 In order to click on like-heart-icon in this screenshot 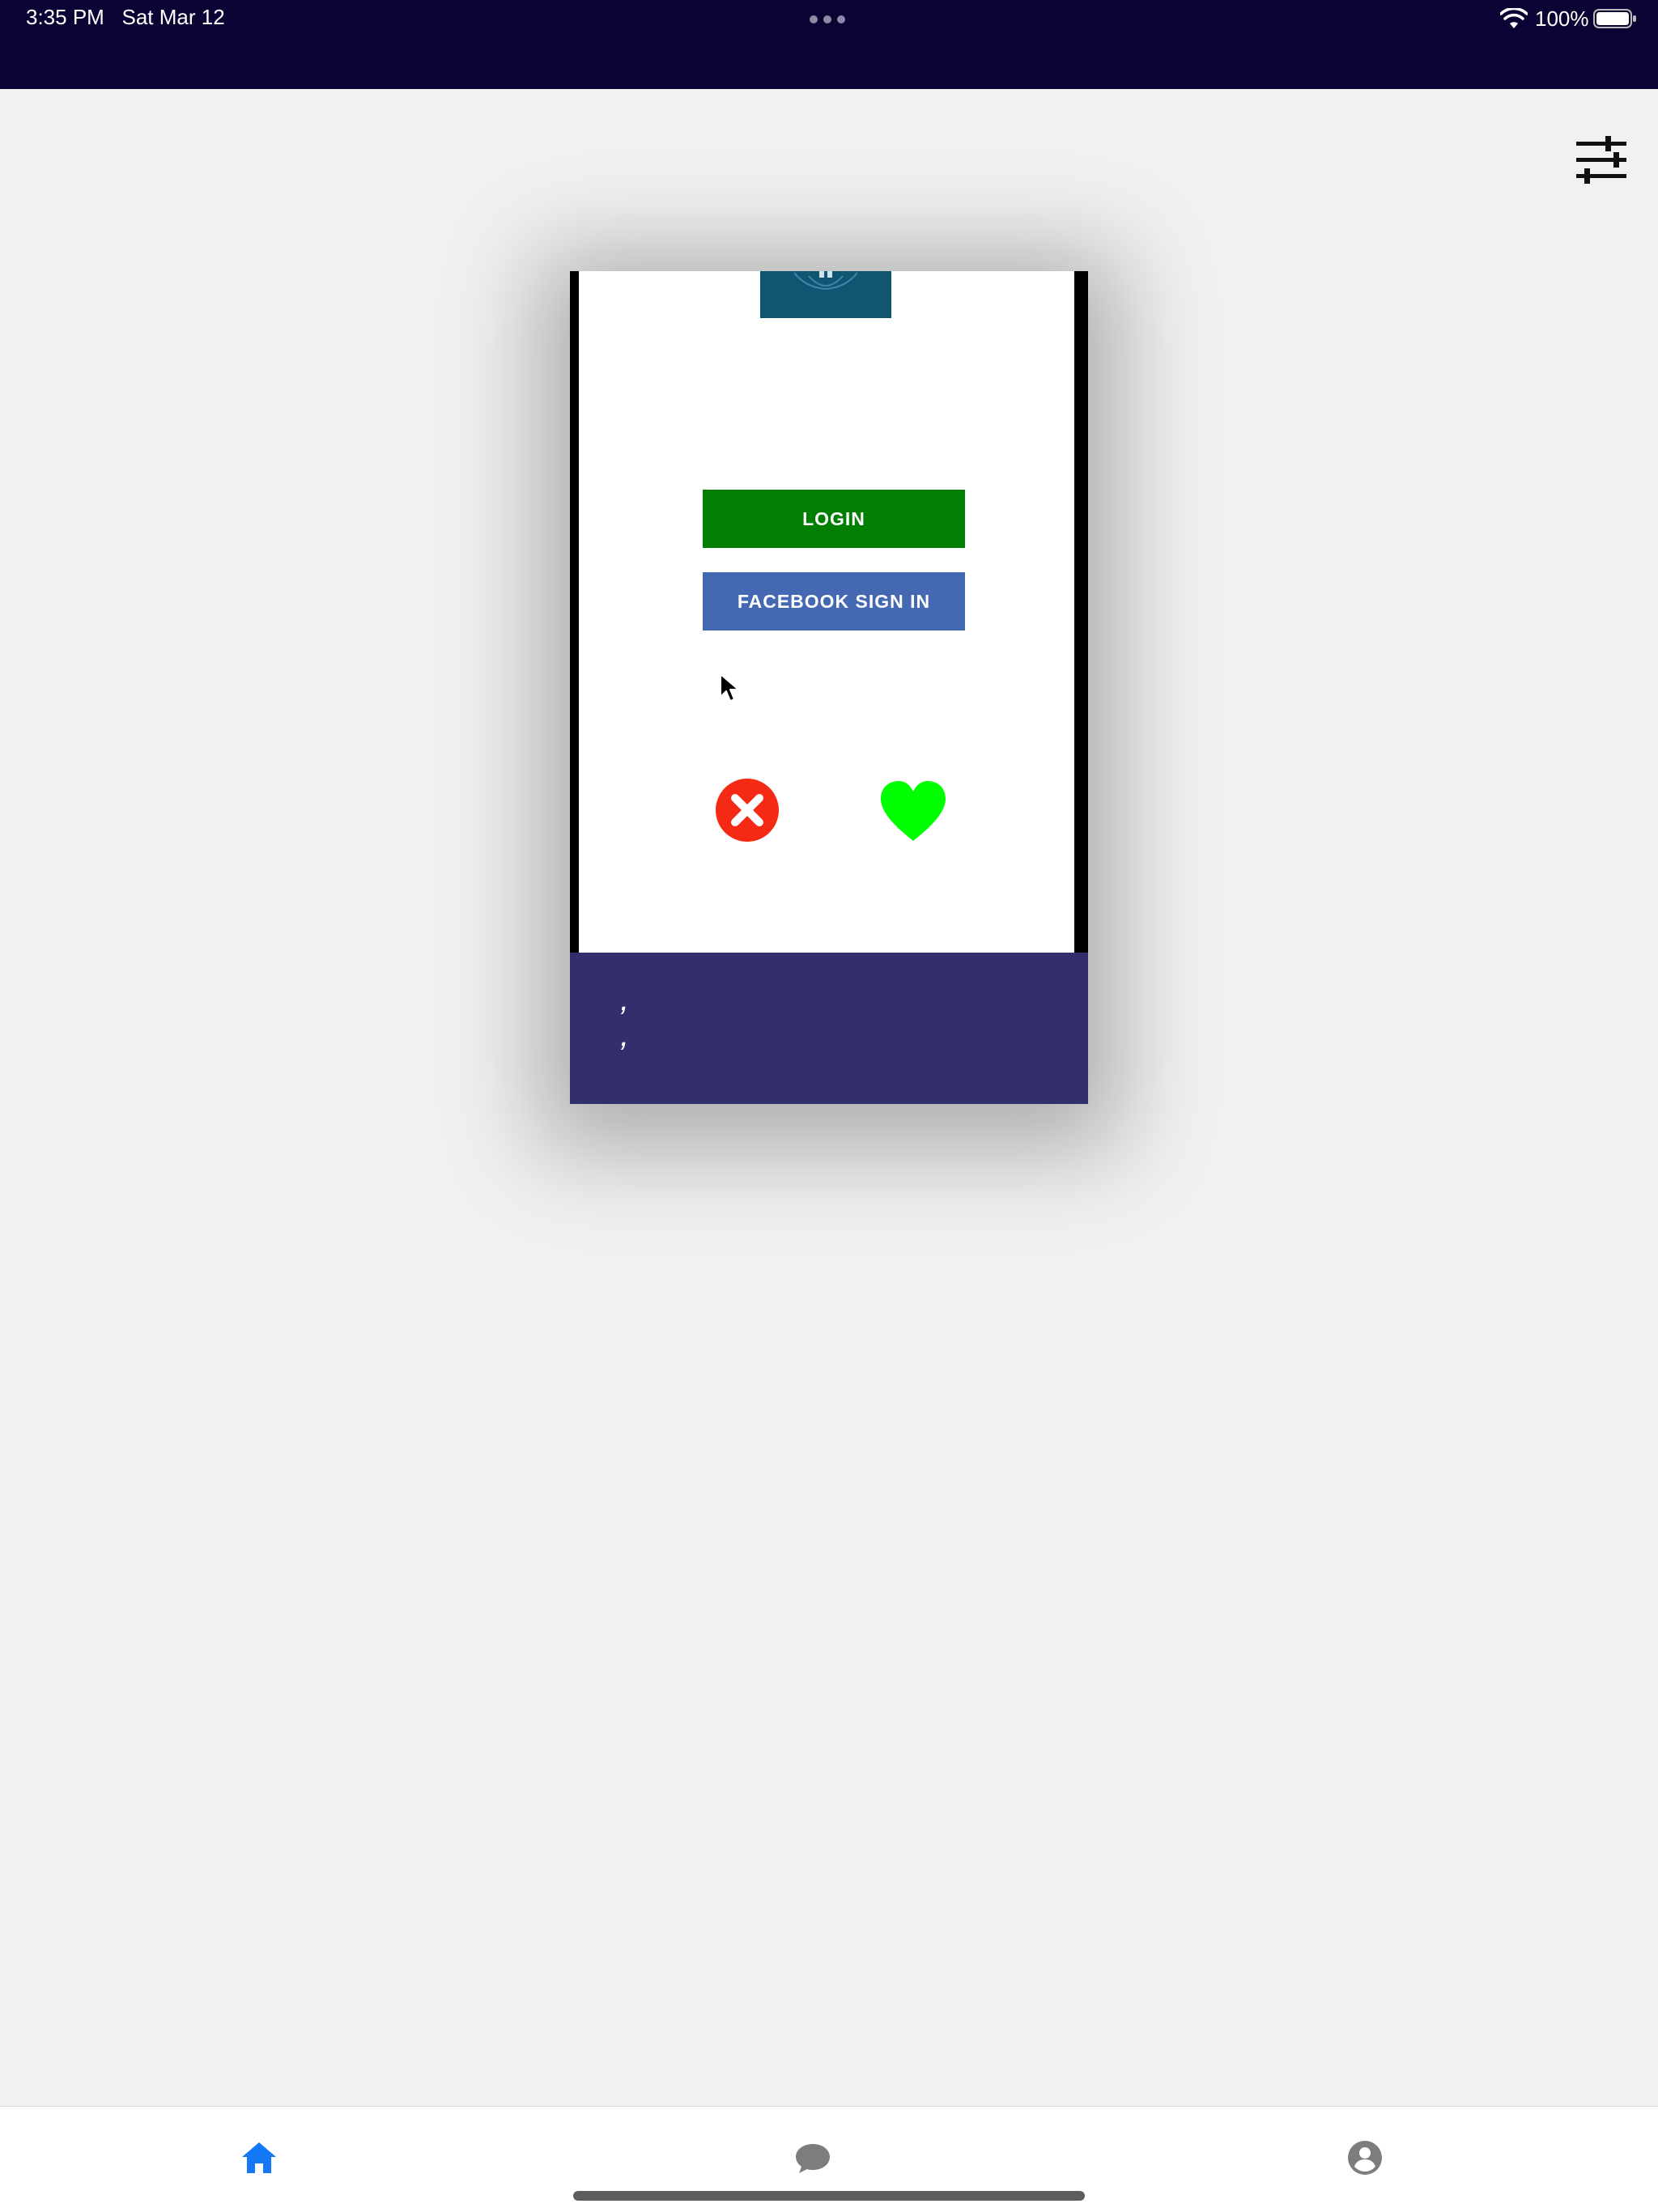, I will do `click(913, 811)`.